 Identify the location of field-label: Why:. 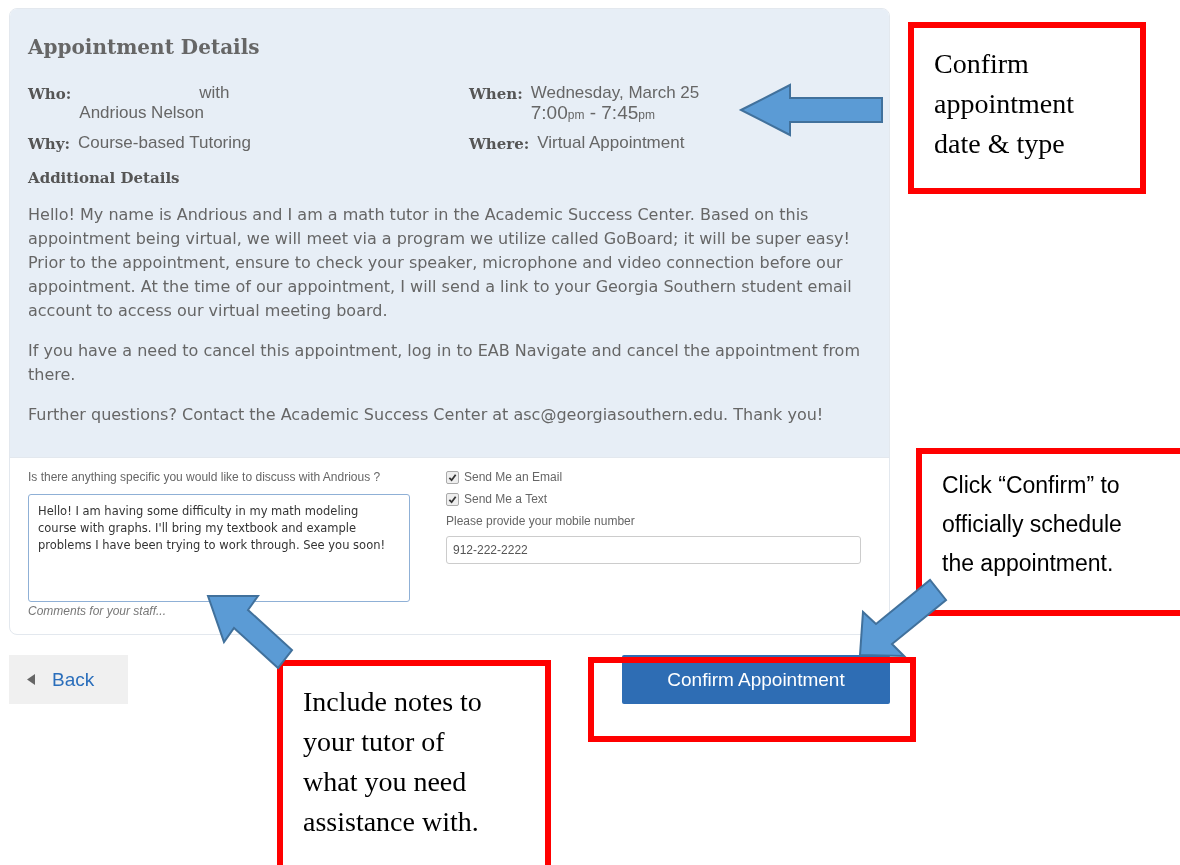
(49, 143).